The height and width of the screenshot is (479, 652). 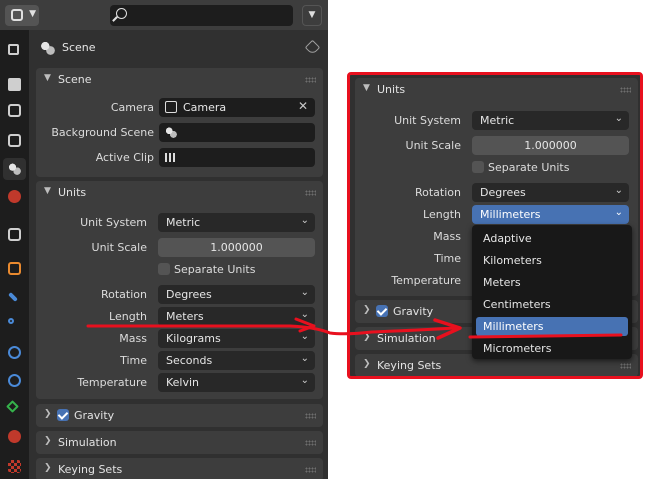 I want to click on temperature-dropdown: Kelvin ⌄, so click(x=236, y=382).